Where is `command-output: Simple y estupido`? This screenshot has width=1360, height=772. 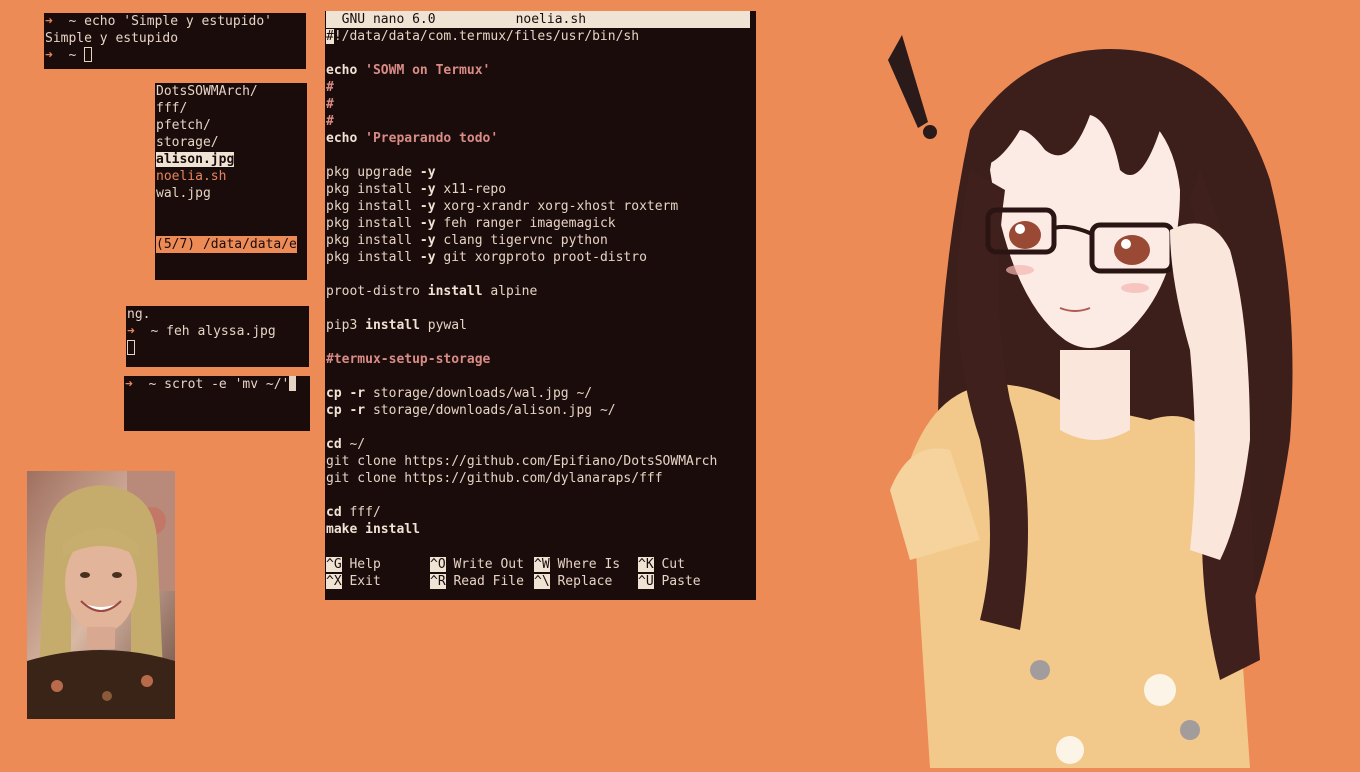 command-output: Simple y estupido is located at coordinates (112, 38).